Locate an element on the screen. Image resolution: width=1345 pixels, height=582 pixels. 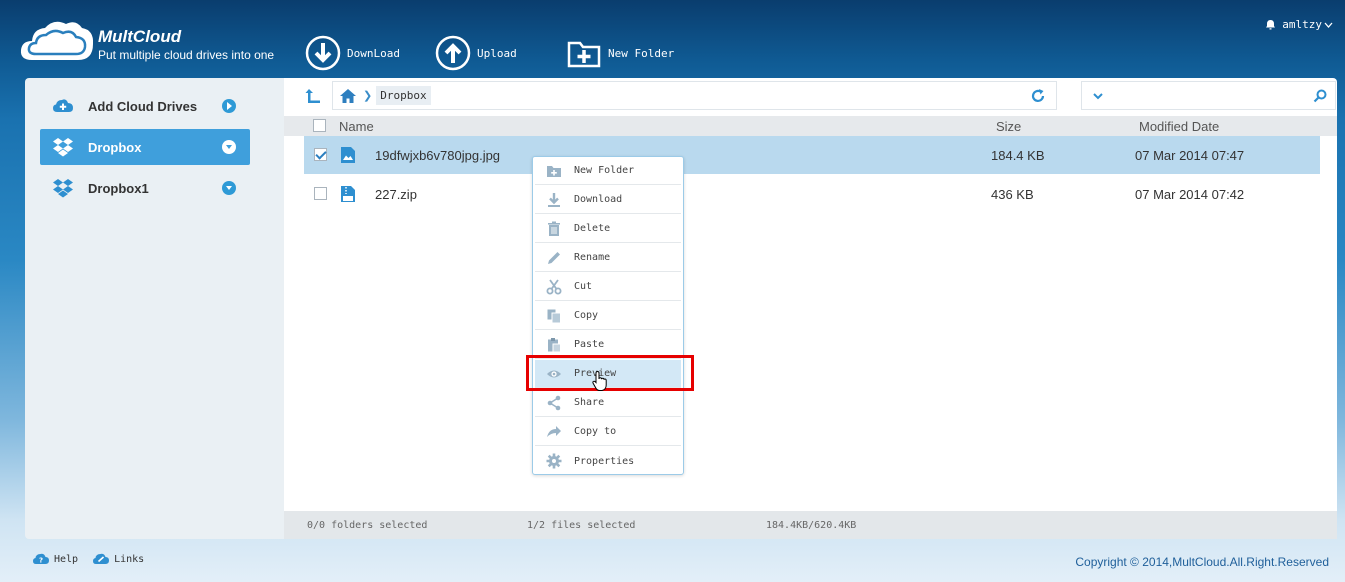
menu-item-label: Copy is located at coordinates (586, 315).